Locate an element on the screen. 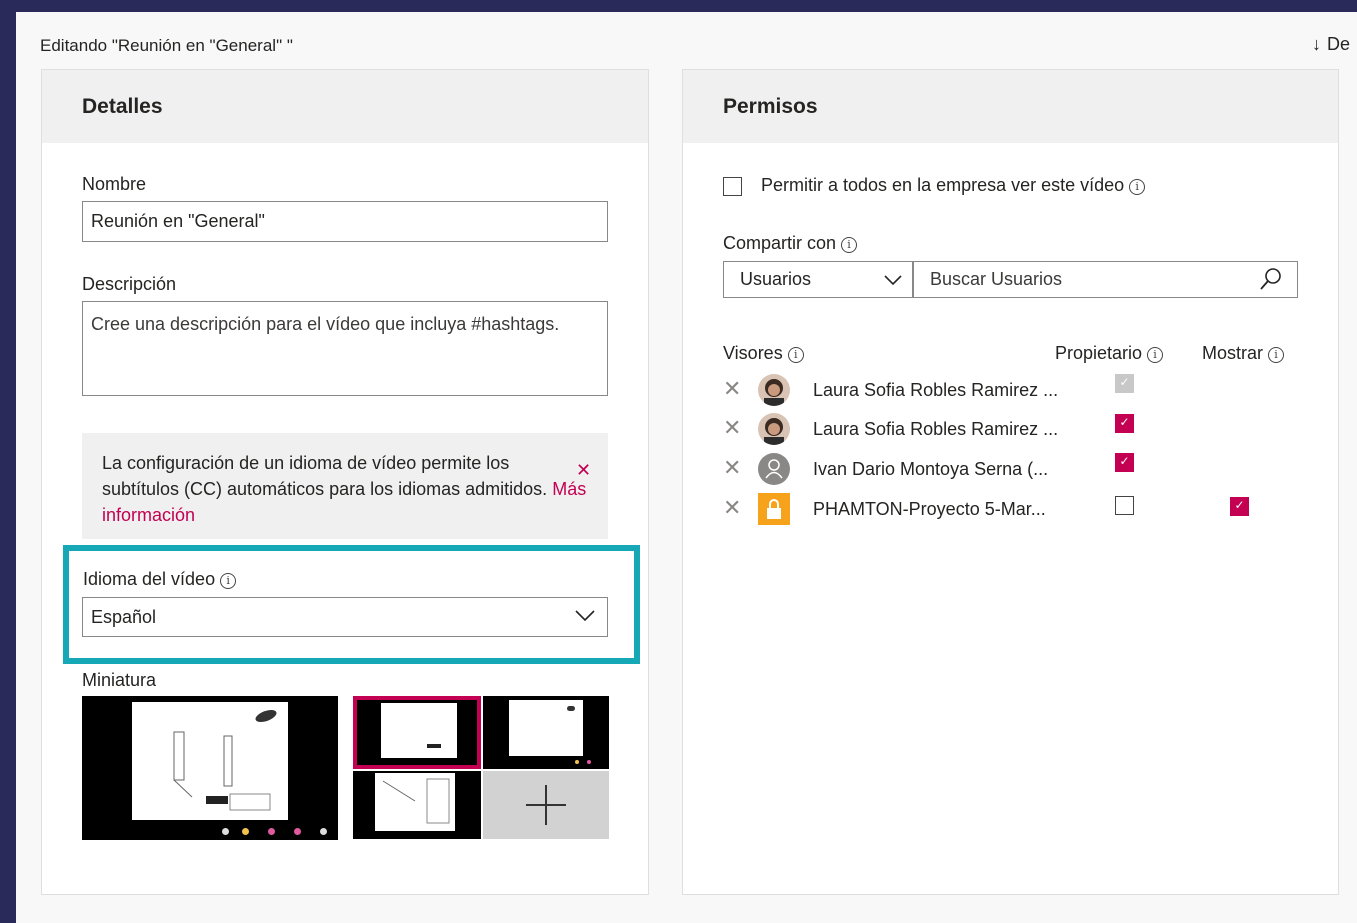  show-checkbox: ✓ is located at coordinates (1239, 506).